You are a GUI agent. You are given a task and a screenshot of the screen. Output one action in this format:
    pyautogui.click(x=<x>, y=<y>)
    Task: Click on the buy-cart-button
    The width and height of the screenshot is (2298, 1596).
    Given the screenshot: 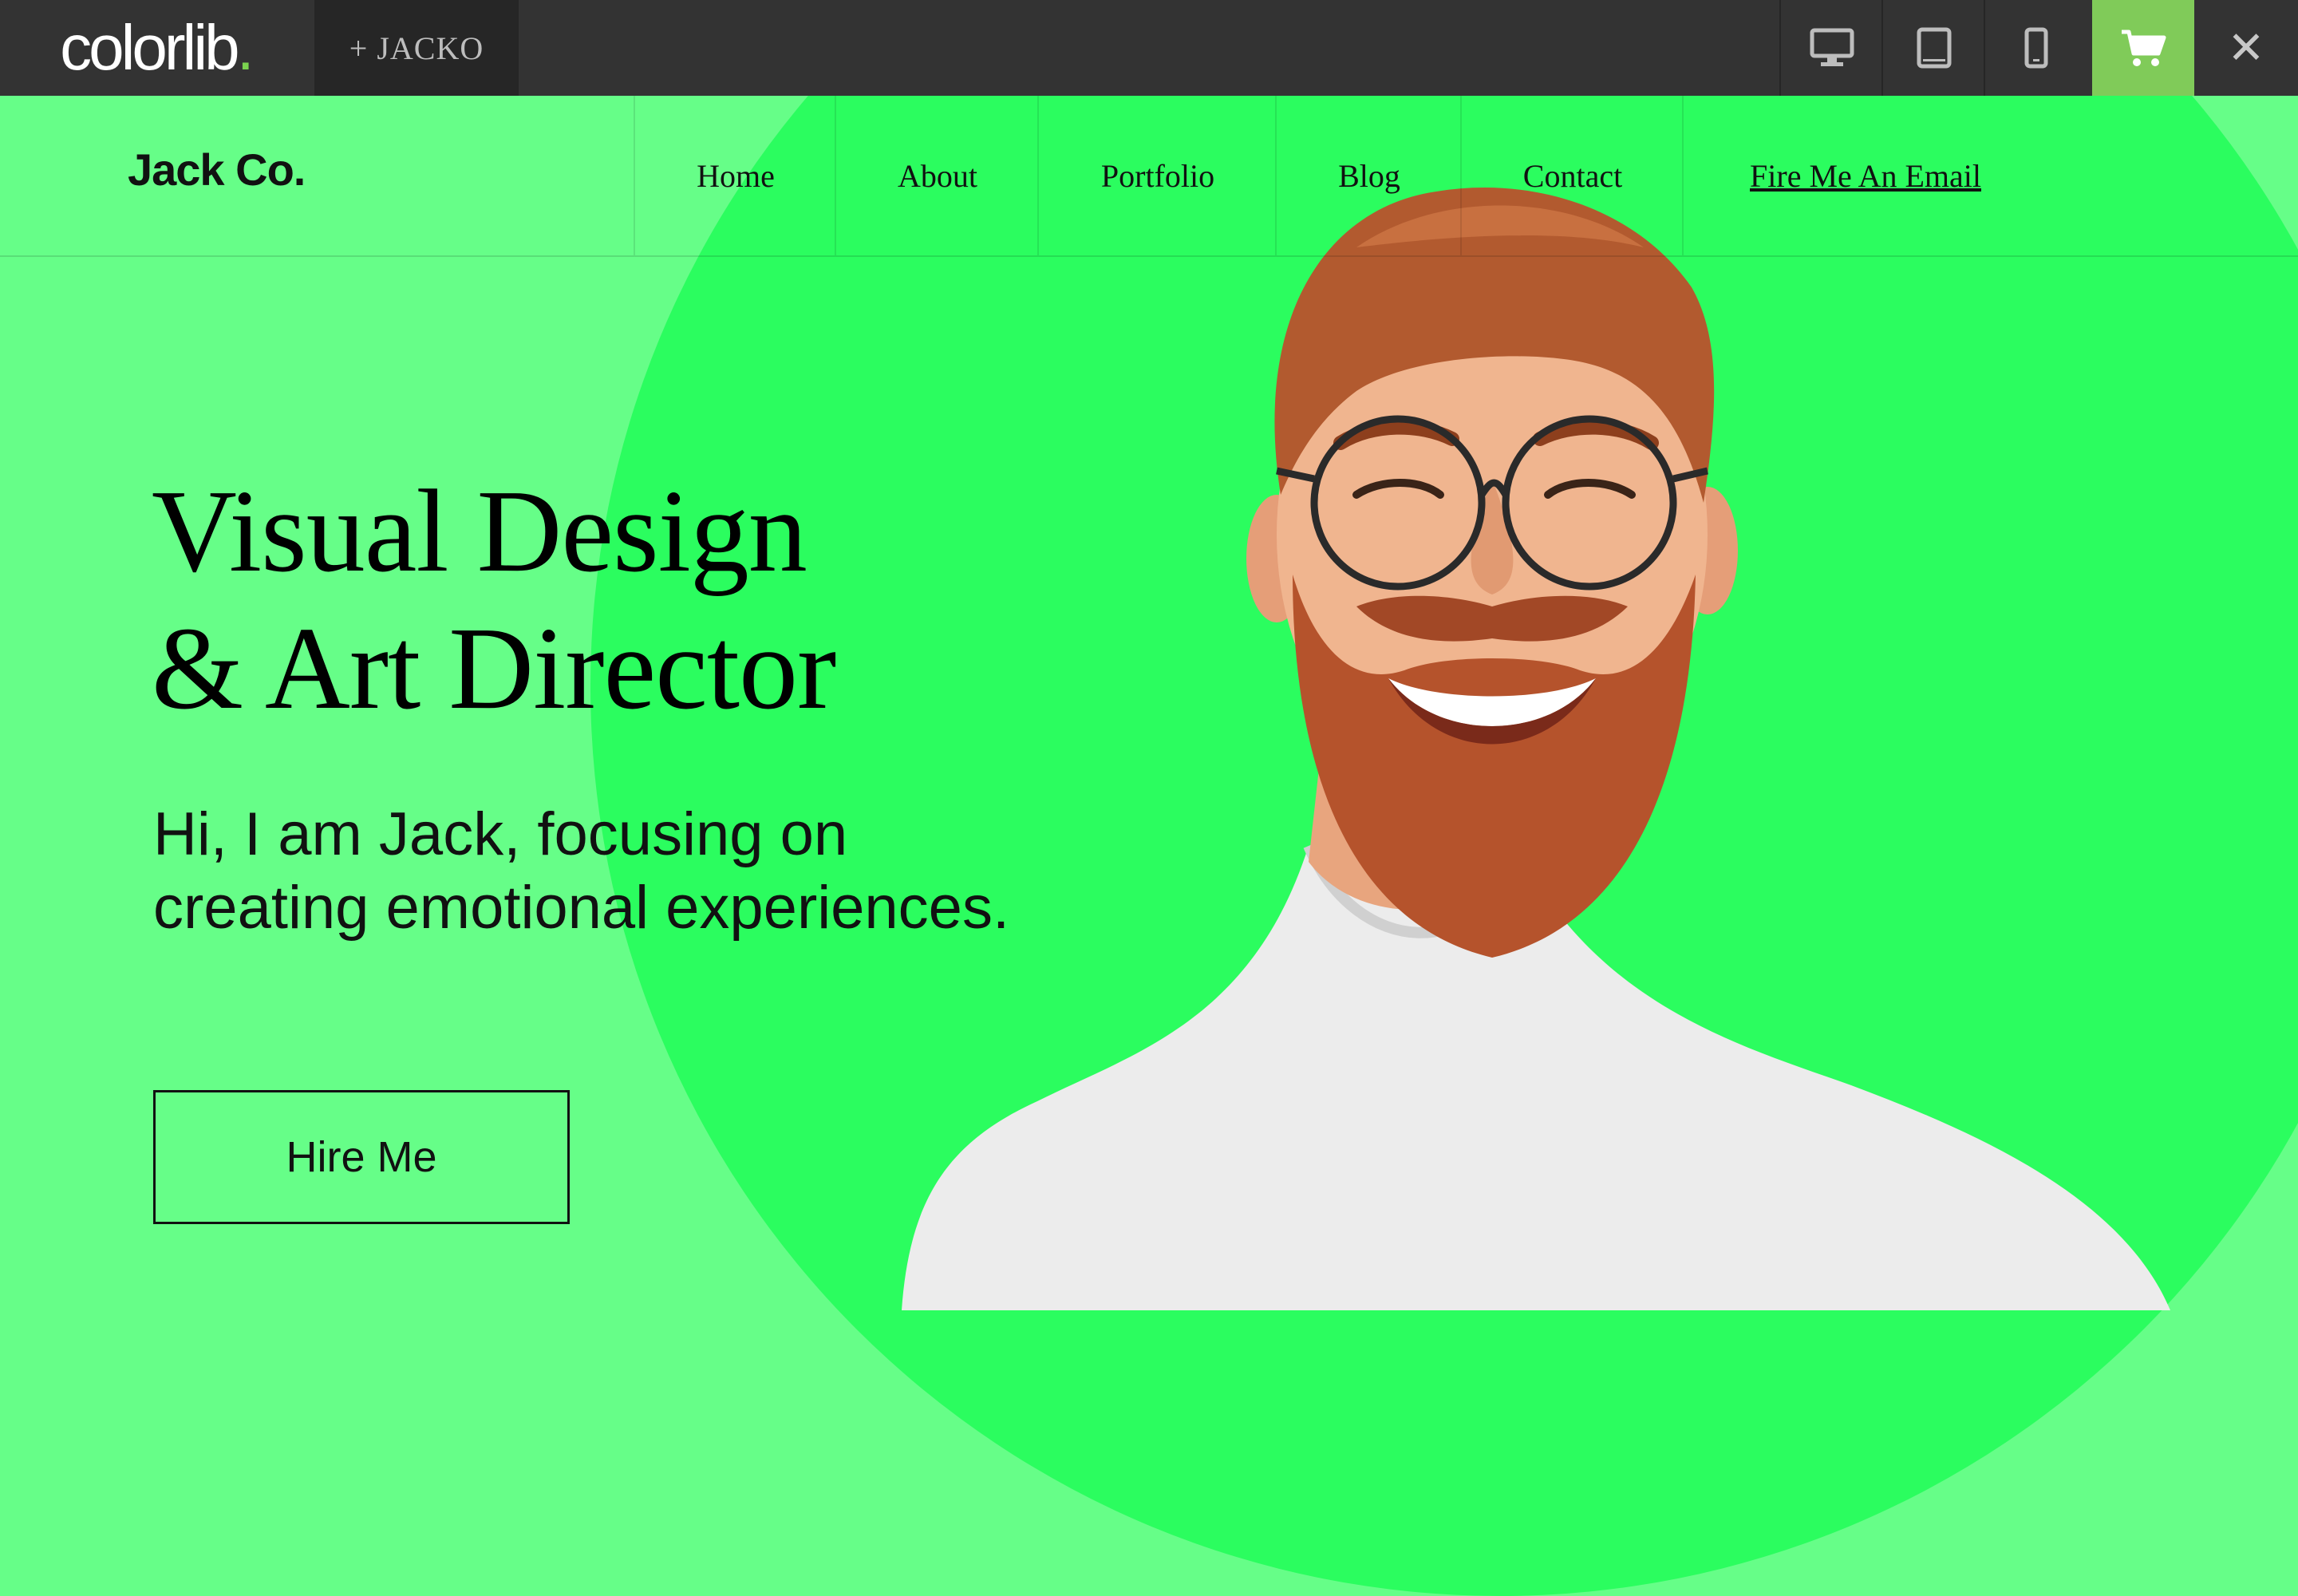 What is the action you would take?
    pyautogui.click(x=2143, y=48)
    